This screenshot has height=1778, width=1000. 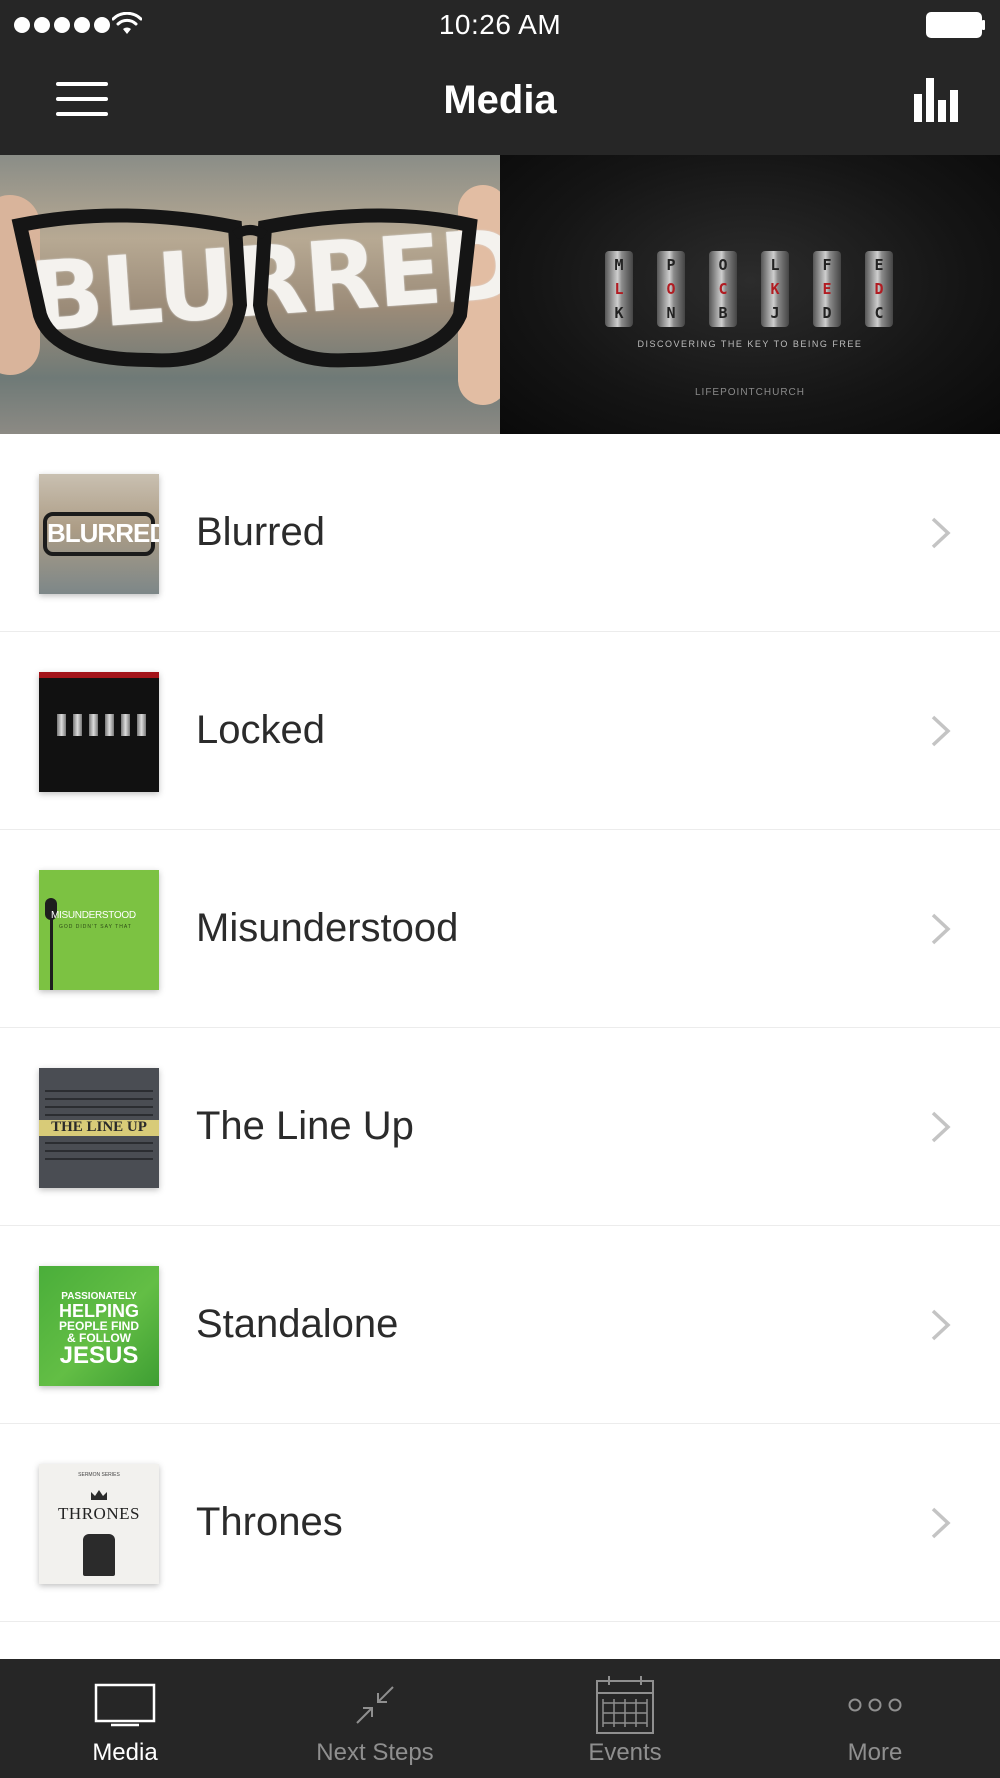 What do you see at coordinates (723, 289) in the screenshot?
I see `dial: OCB` at bounding box center [723, 289].